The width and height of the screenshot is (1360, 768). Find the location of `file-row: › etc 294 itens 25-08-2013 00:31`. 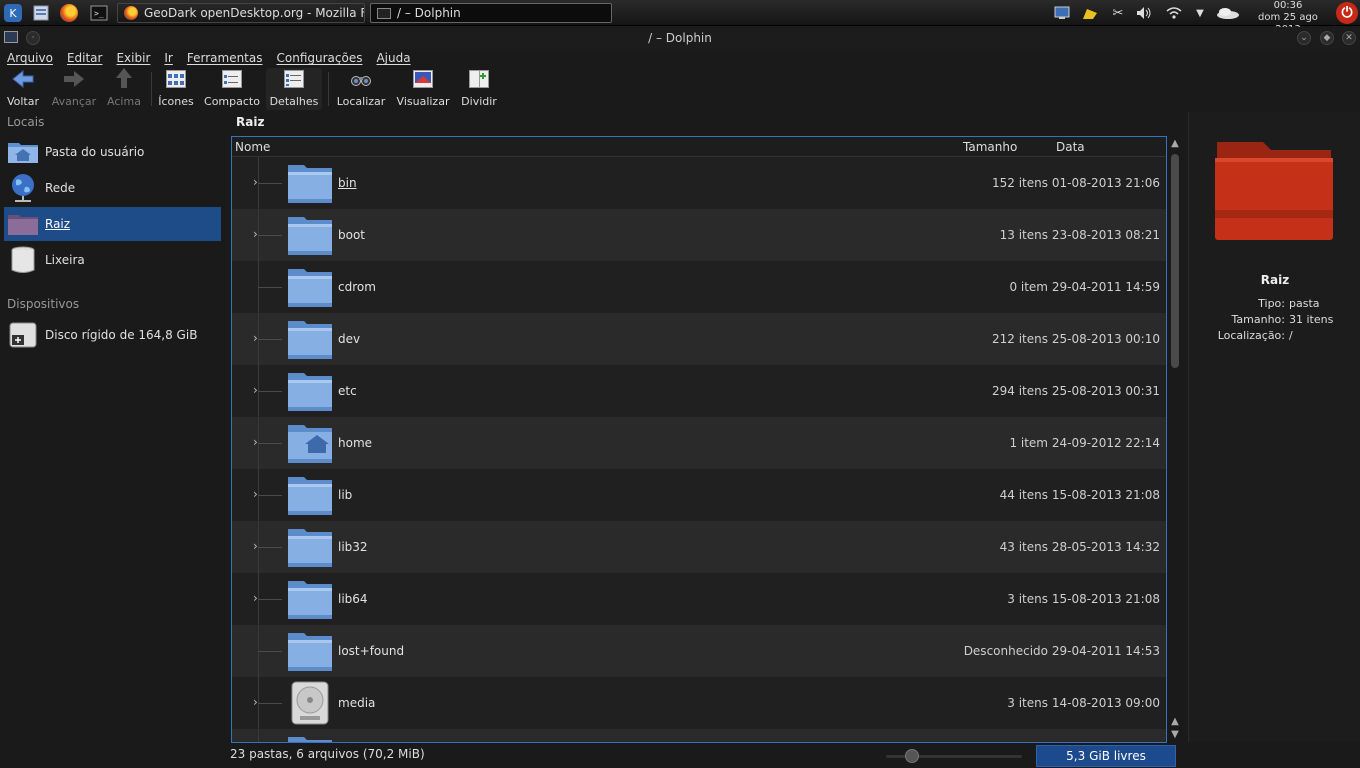

file-row: › etc 294 itens 25-08-2013 00:31 is located at coordinates (699, 391).